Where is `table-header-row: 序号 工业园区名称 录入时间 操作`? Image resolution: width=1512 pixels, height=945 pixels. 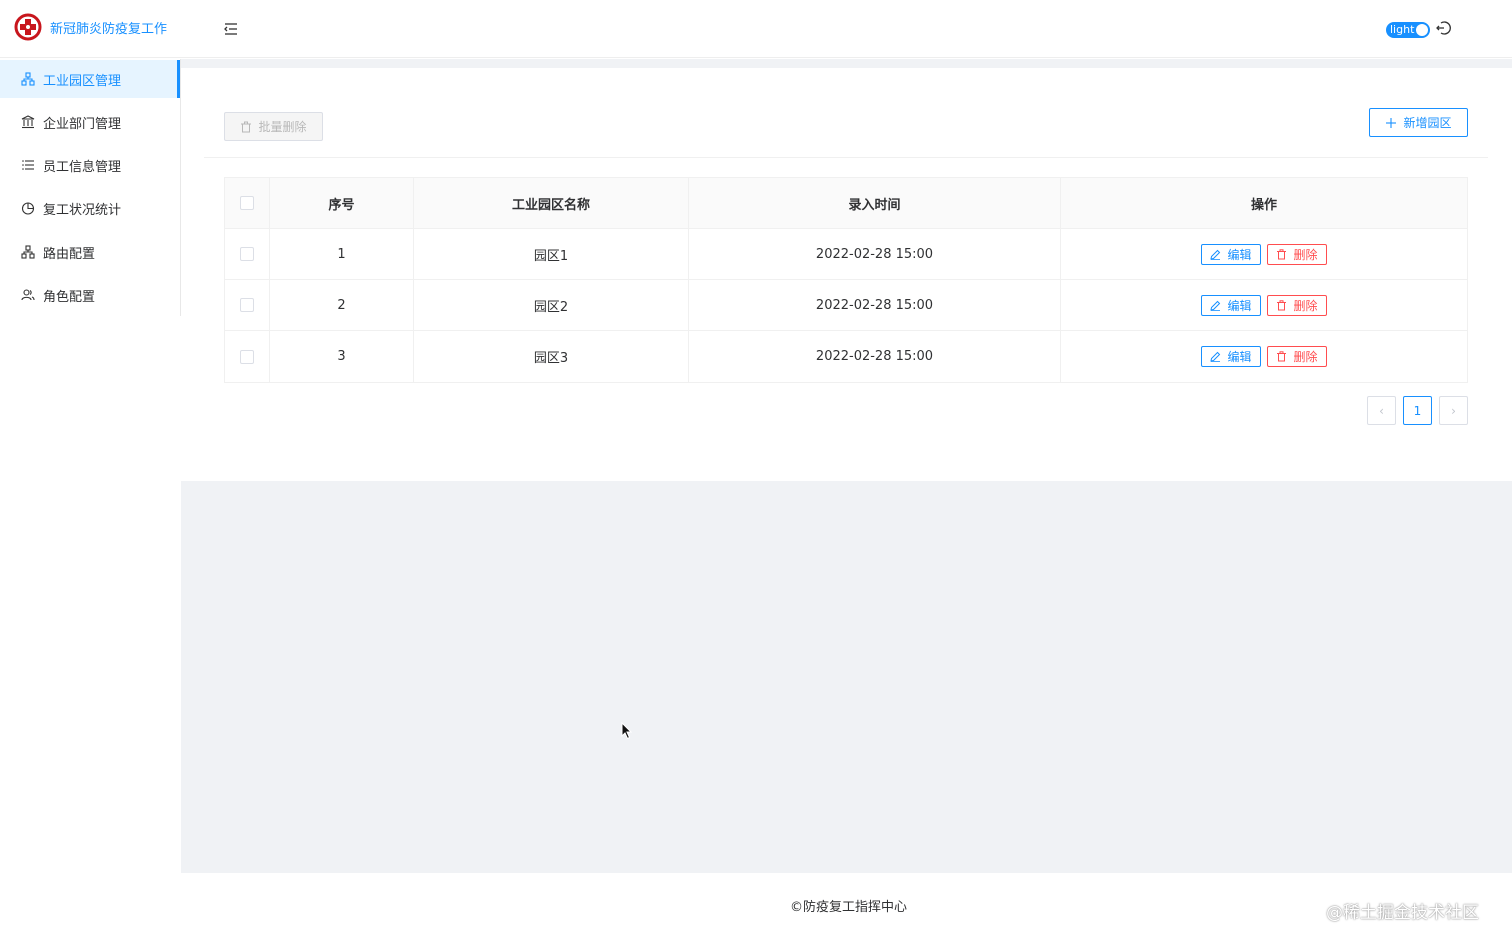
table-header-row: 序号 工业园区名称 录入时间 操作 is located at coordinates (846, 203).